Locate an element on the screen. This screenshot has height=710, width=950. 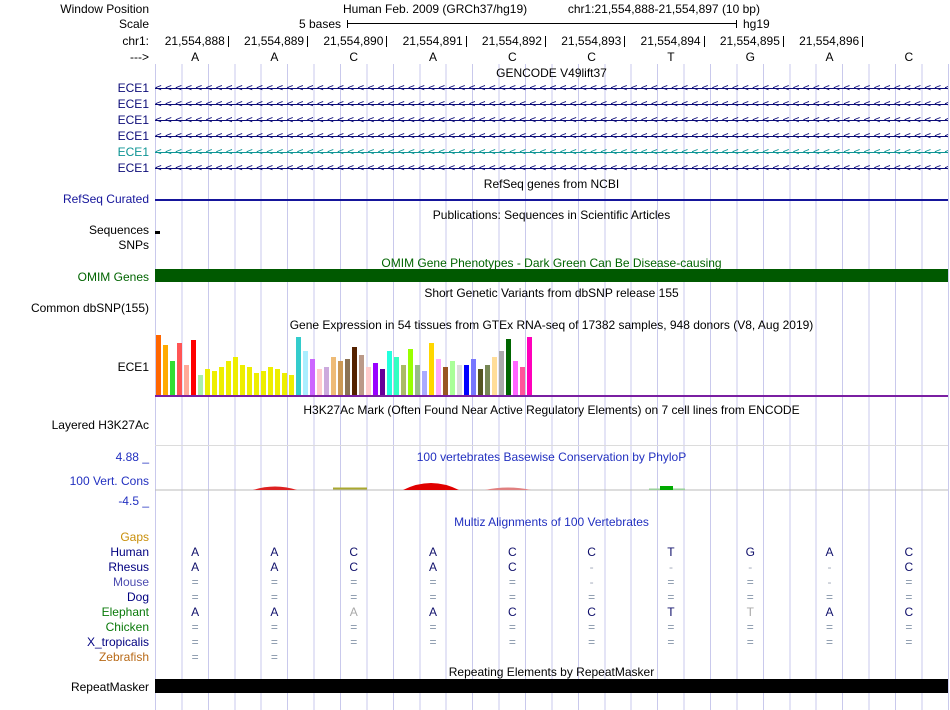
species-label: Human is located at coordinates (74, 552).